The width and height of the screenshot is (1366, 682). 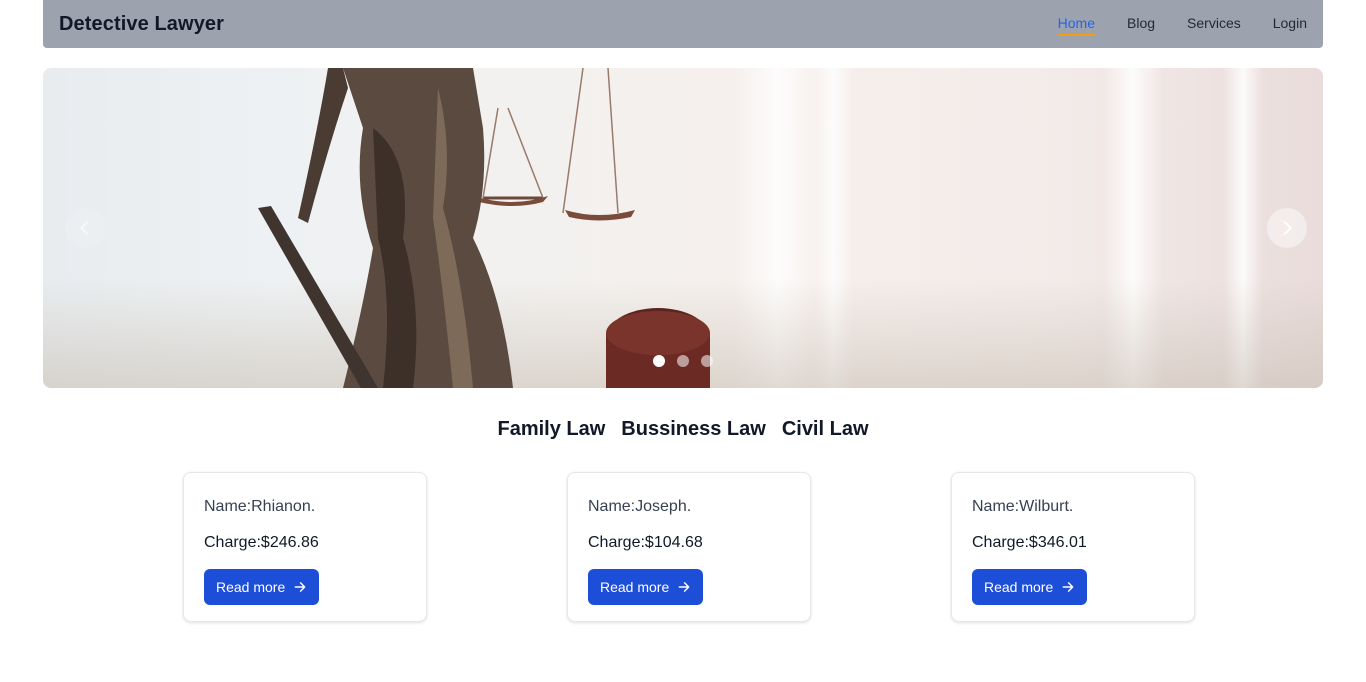 I want to click on nav-link-services: Services, so click(x=1214, y=24).